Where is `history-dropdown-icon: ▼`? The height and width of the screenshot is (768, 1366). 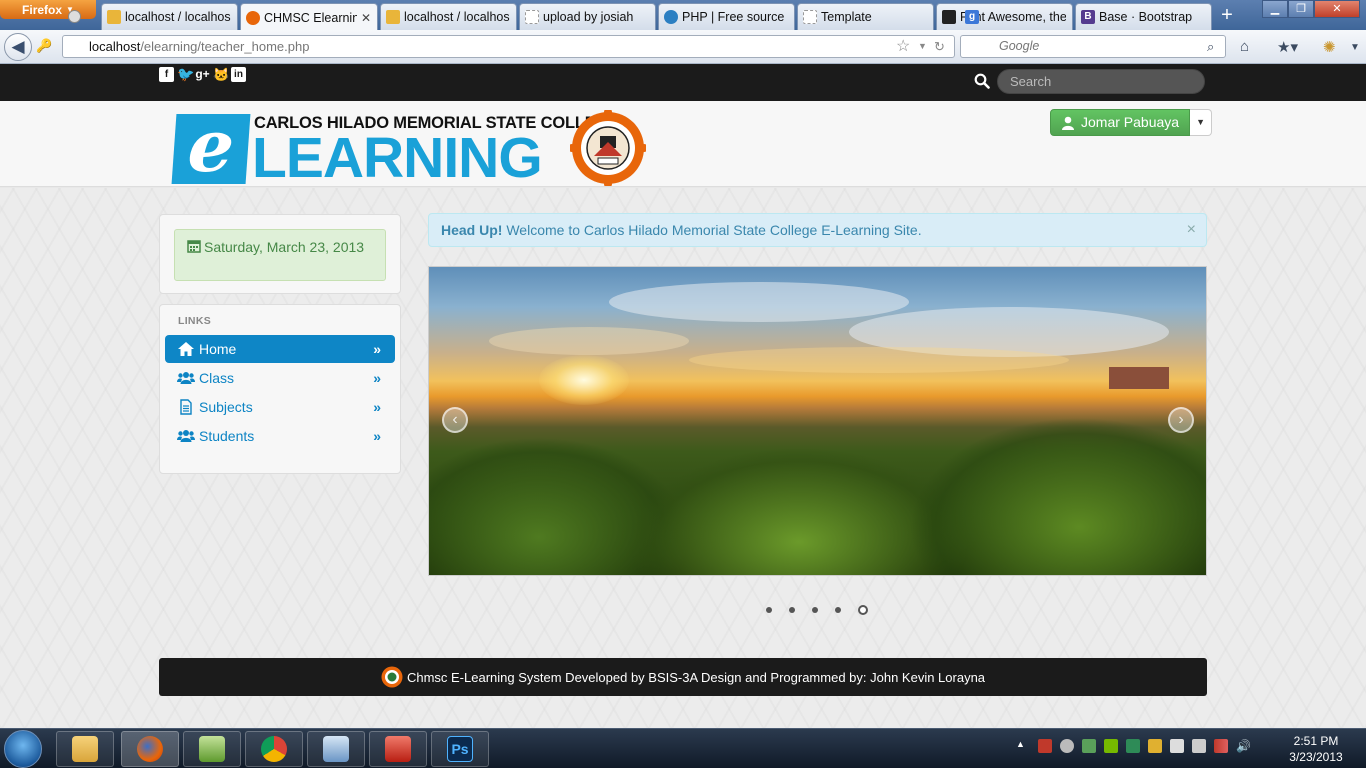 history-dropdown-icon: ▼ is located at coordinates (922, 46).